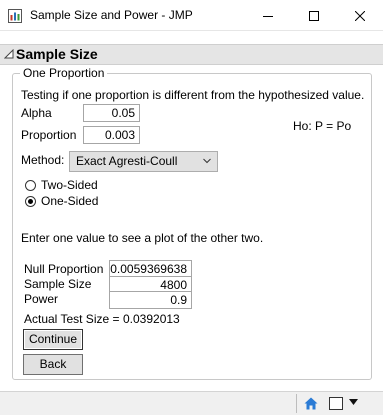  I want to click on actual-test-size-value: 0.0392013, so click(151, 319).